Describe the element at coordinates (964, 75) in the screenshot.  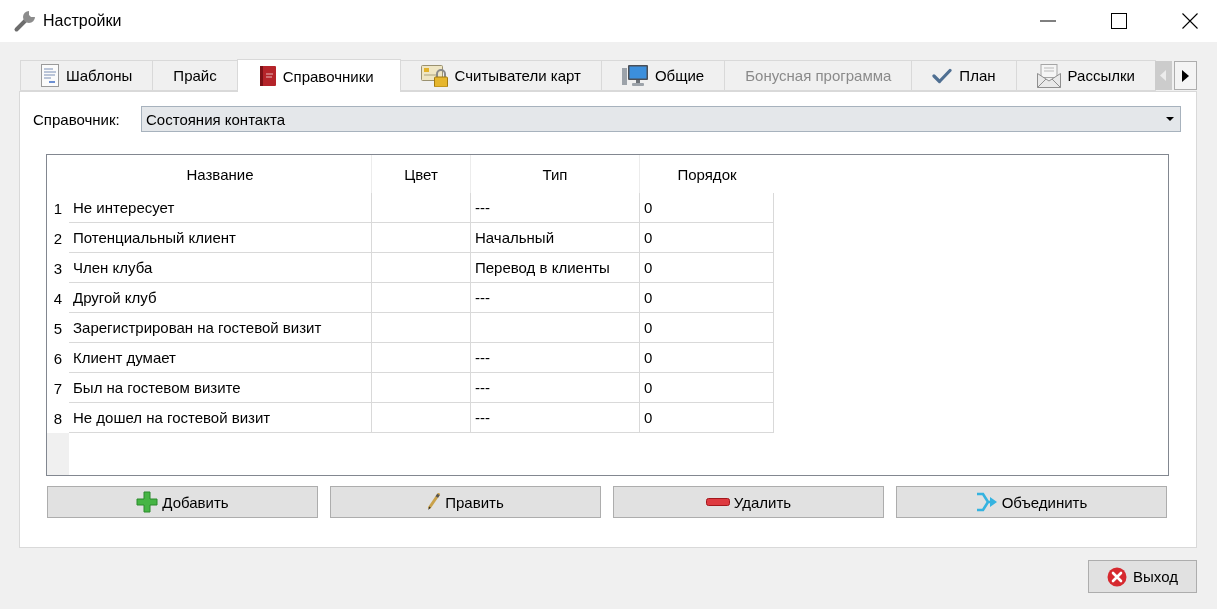
I see `tab: План` at that location.